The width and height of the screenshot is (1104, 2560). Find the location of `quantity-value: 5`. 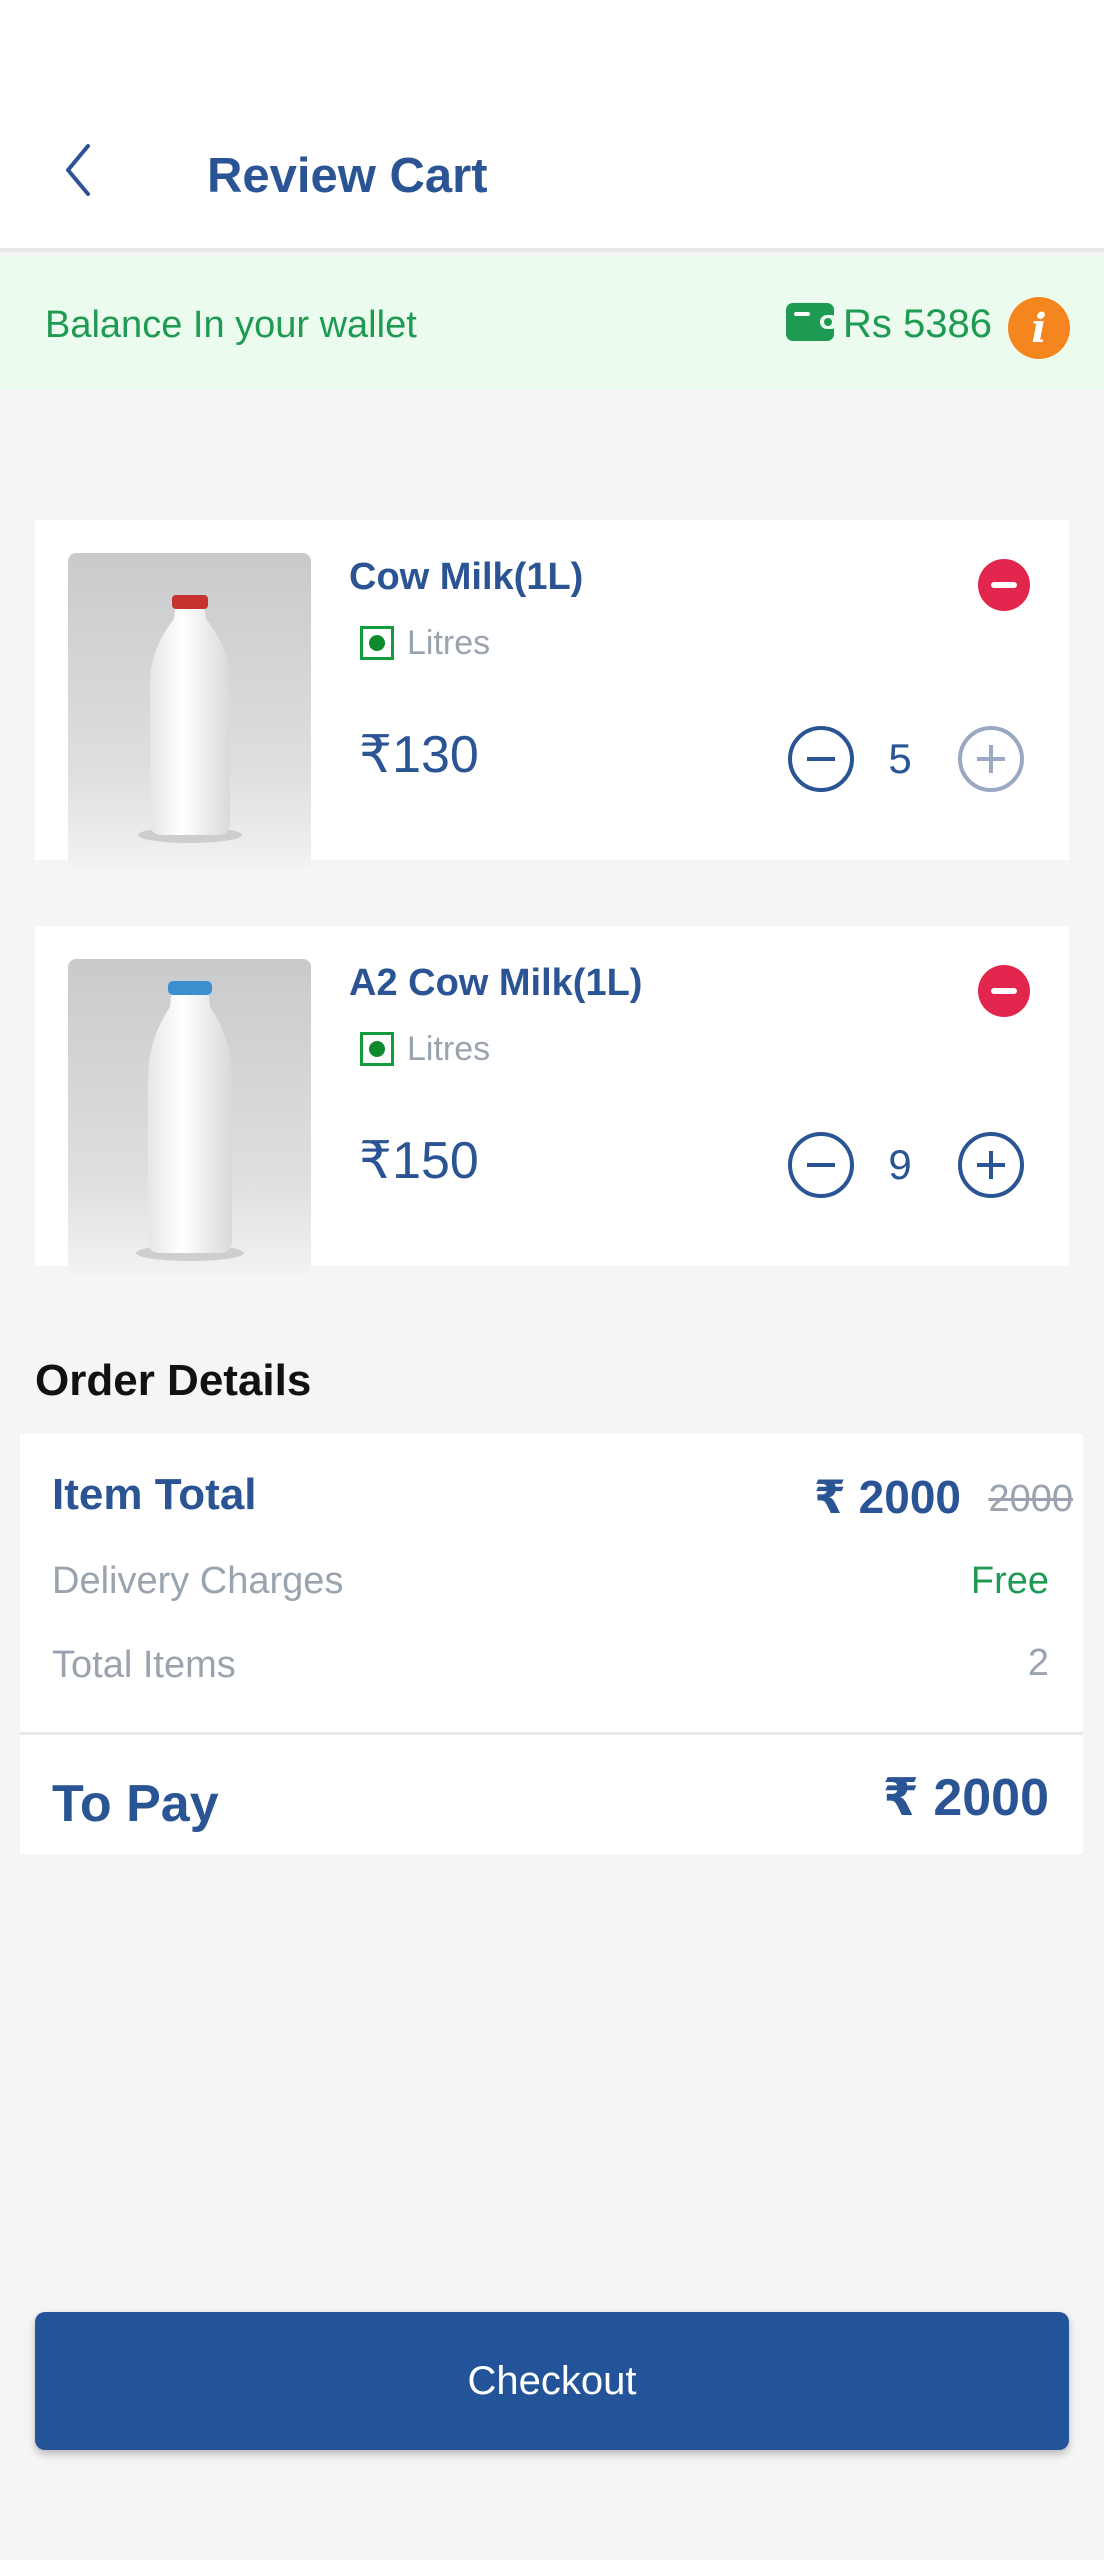

quantity-value: 5 is located at coordinates (900, 758).